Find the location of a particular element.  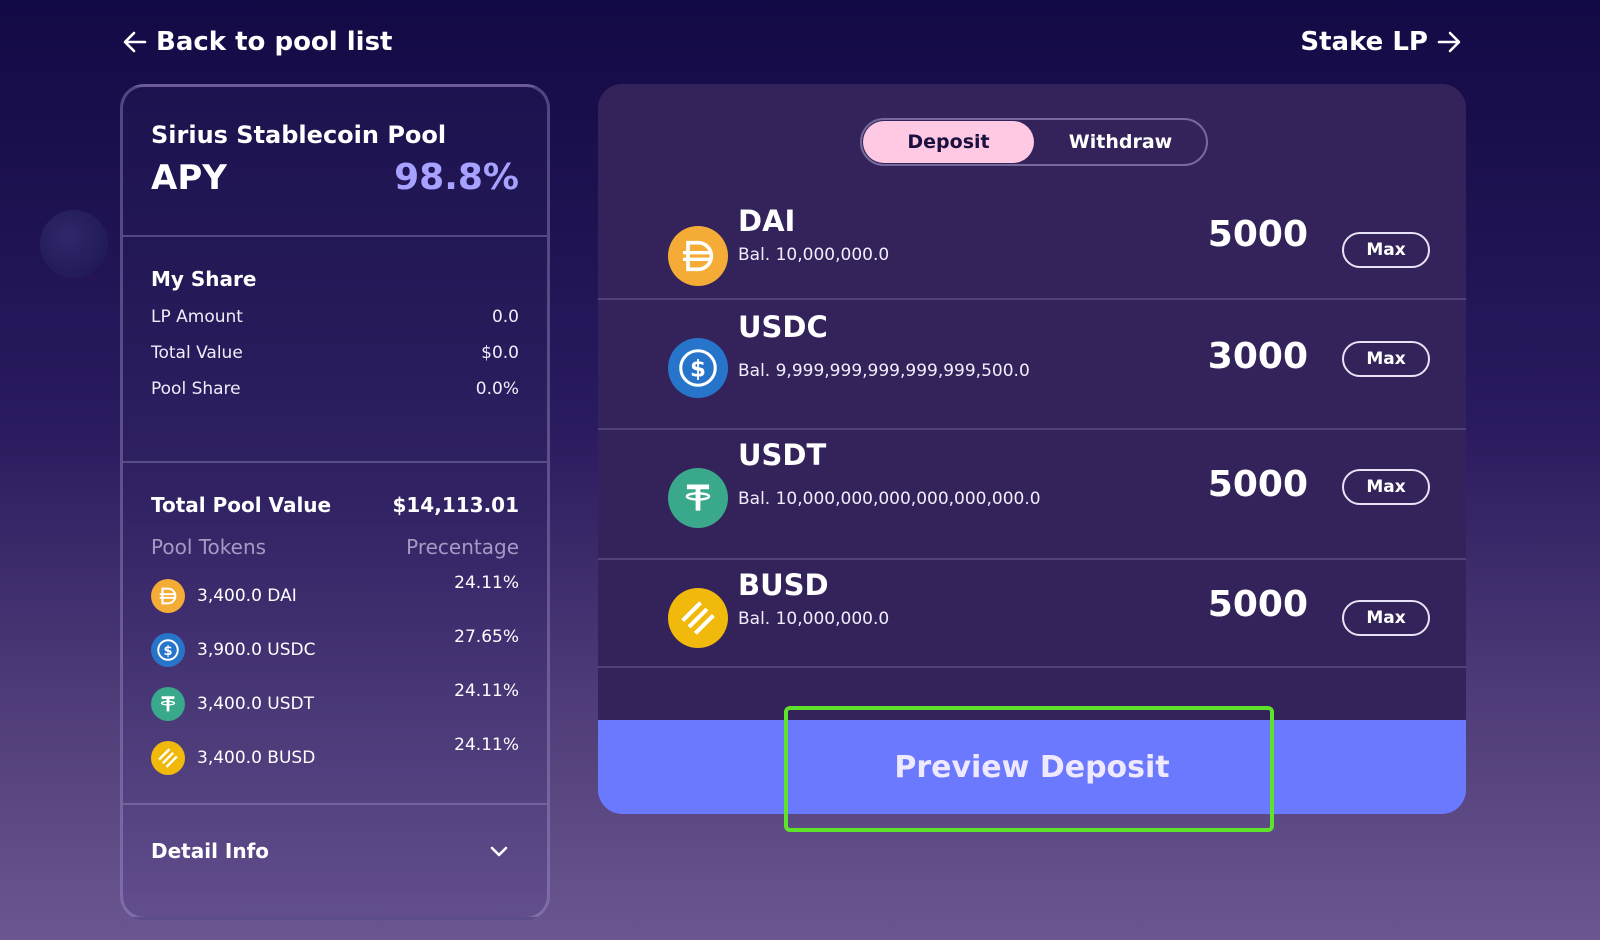

token-balance: Bal. 9,999,999,999,999,999,500.0 is located at coordinates (884, 371).